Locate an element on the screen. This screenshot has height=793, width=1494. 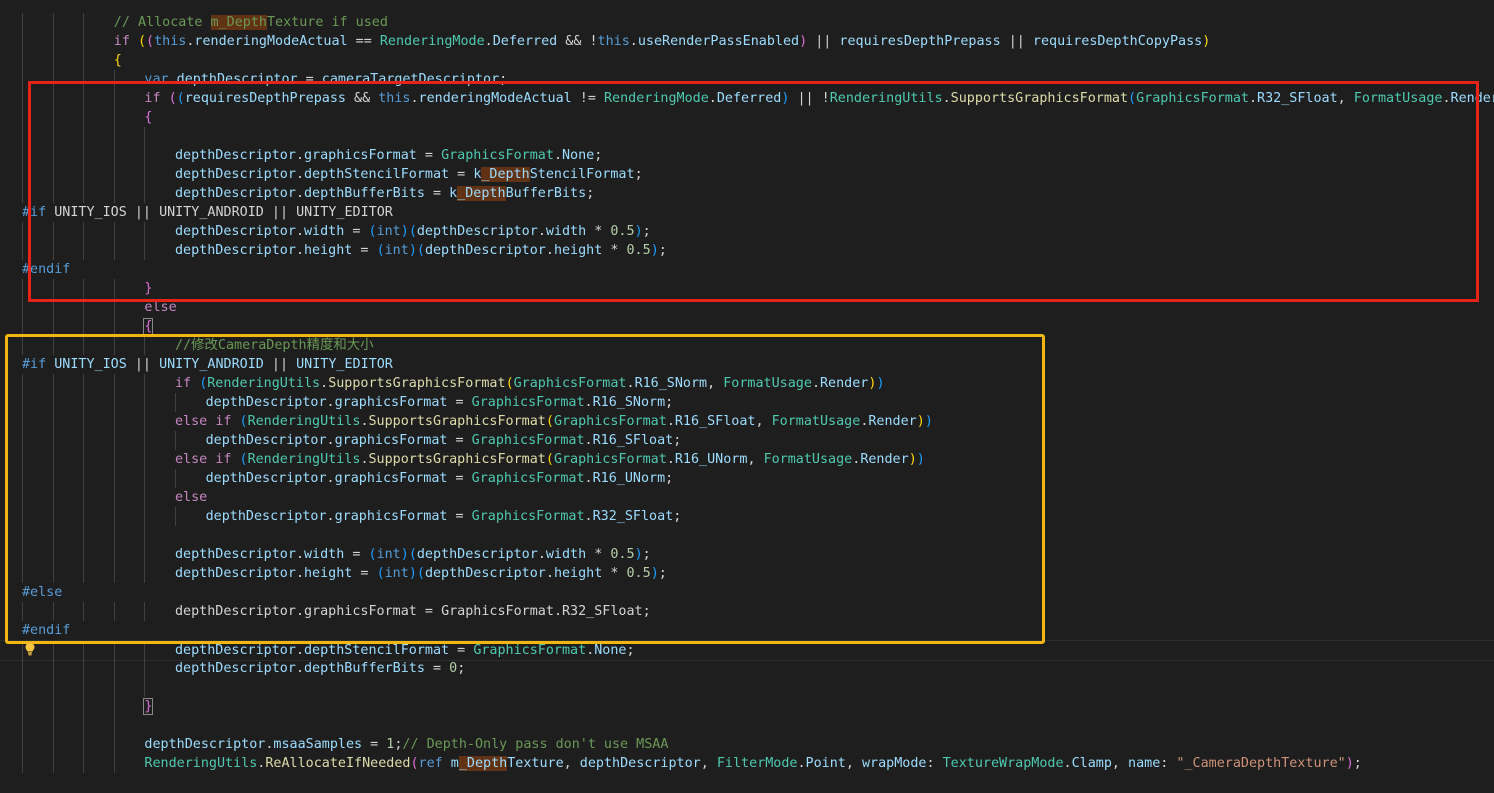
code-token: = is located at coordinates (309, 79).